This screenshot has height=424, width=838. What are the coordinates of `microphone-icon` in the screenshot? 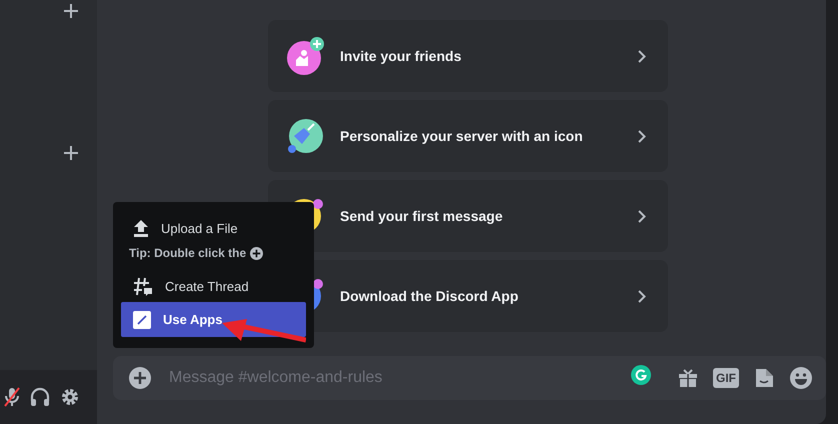 It's located at (12, 397).